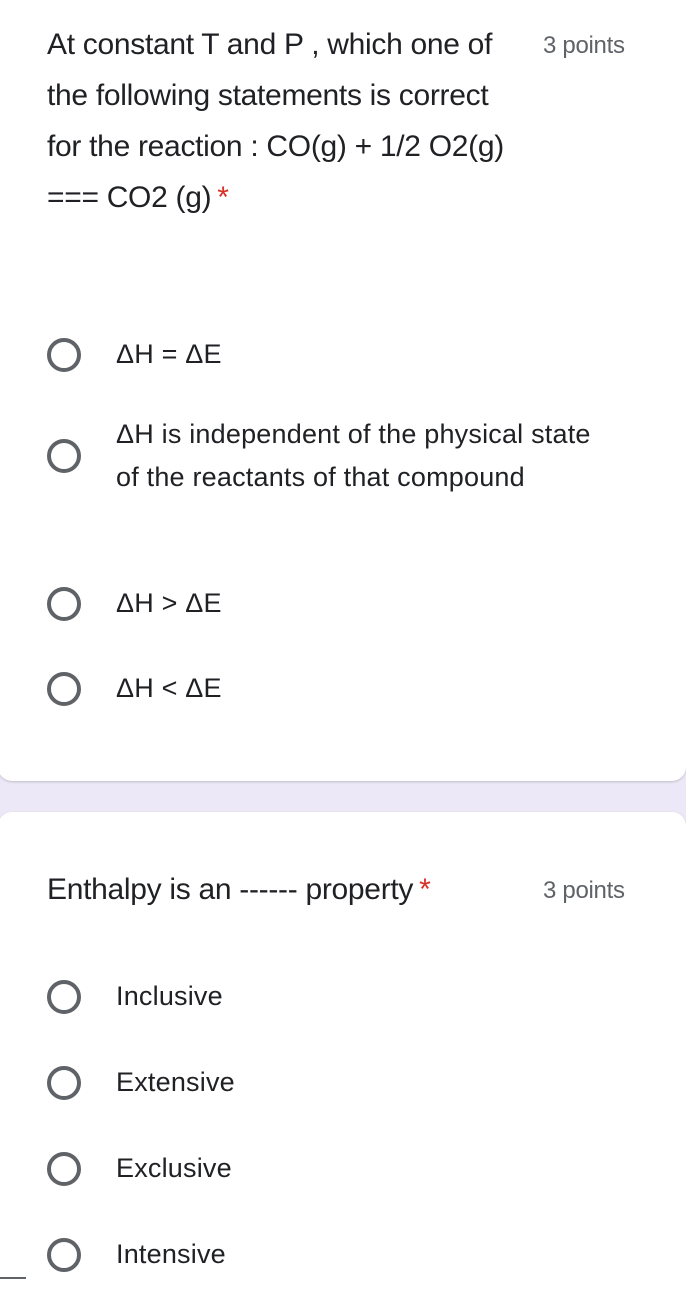 The width and height of the screenshot is (686, 1292). What do you see at coordinates (174, 1168) in the screenshot?
I see `option-label: Exclusive` at bounding box center [174, 1168].